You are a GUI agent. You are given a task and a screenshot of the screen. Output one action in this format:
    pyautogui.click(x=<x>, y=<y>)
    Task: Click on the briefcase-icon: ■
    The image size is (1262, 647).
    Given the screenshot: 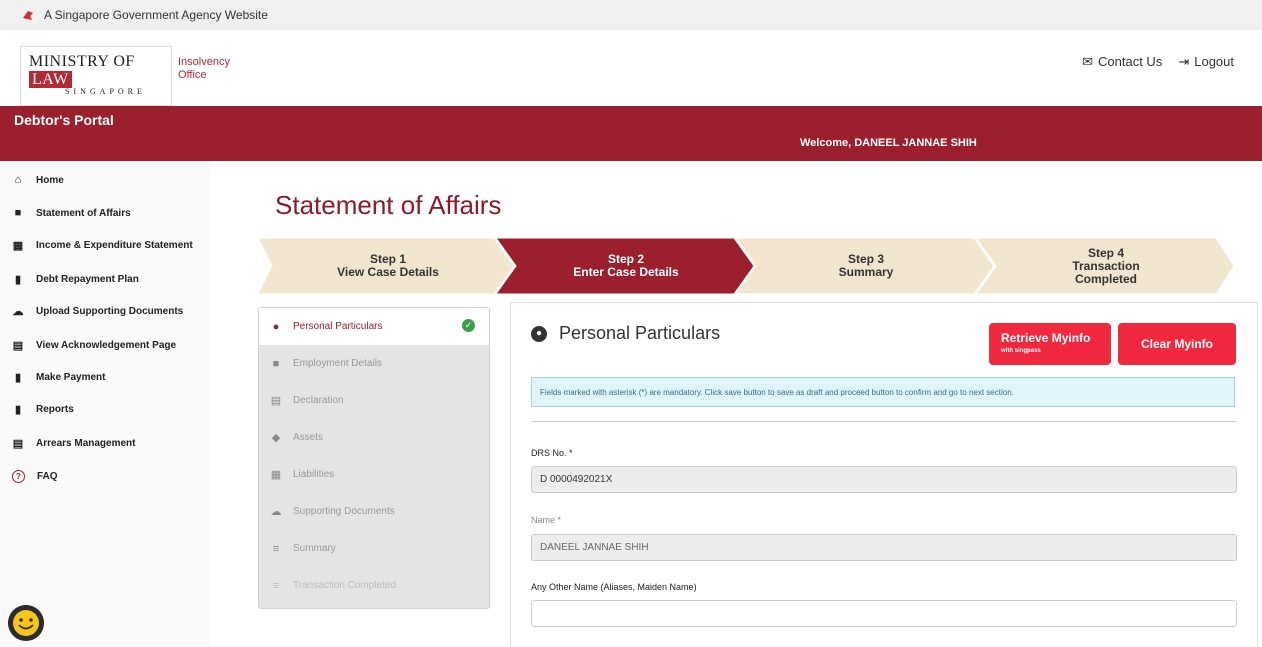 What is the action you would take?
    pyautogui.click(x=276, y=363)
    